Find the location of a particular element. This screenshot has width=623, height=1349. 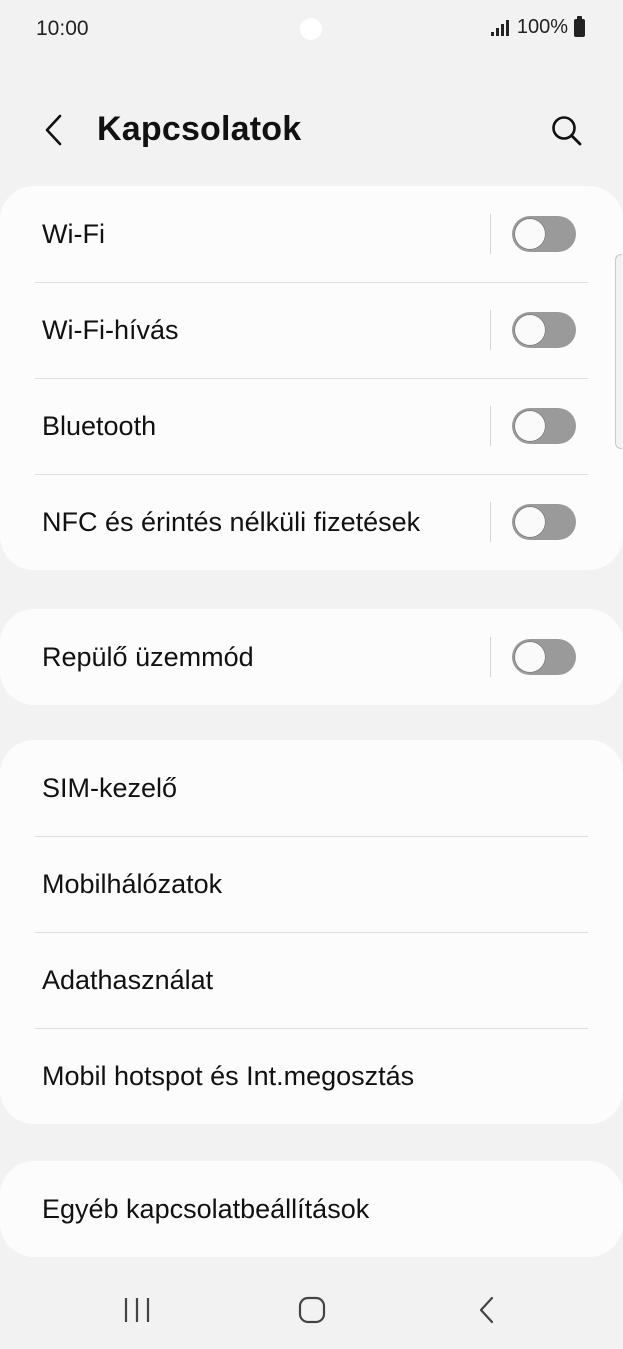

bluetooth-toggle is located at coordinates (544, 426).